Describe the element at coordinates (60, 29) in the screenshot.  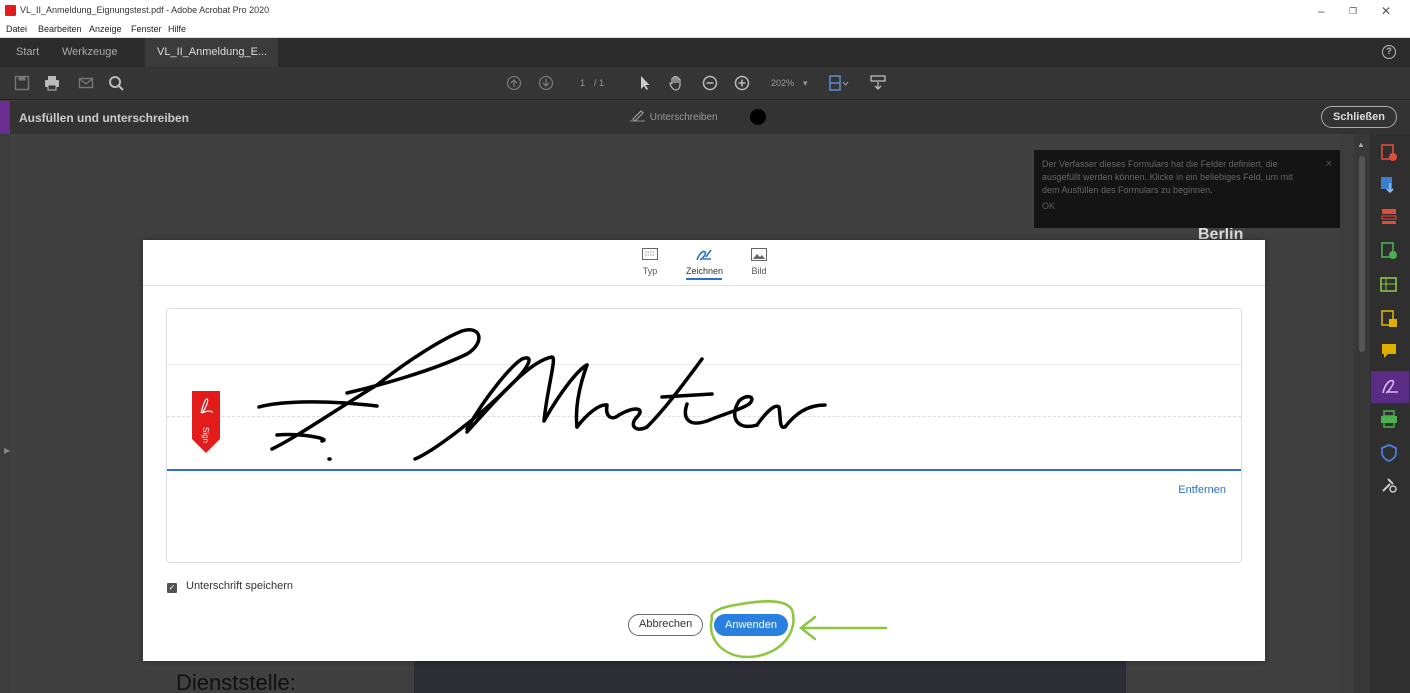
I see `menu-bearbeiten: Bearbeiten` at that location.